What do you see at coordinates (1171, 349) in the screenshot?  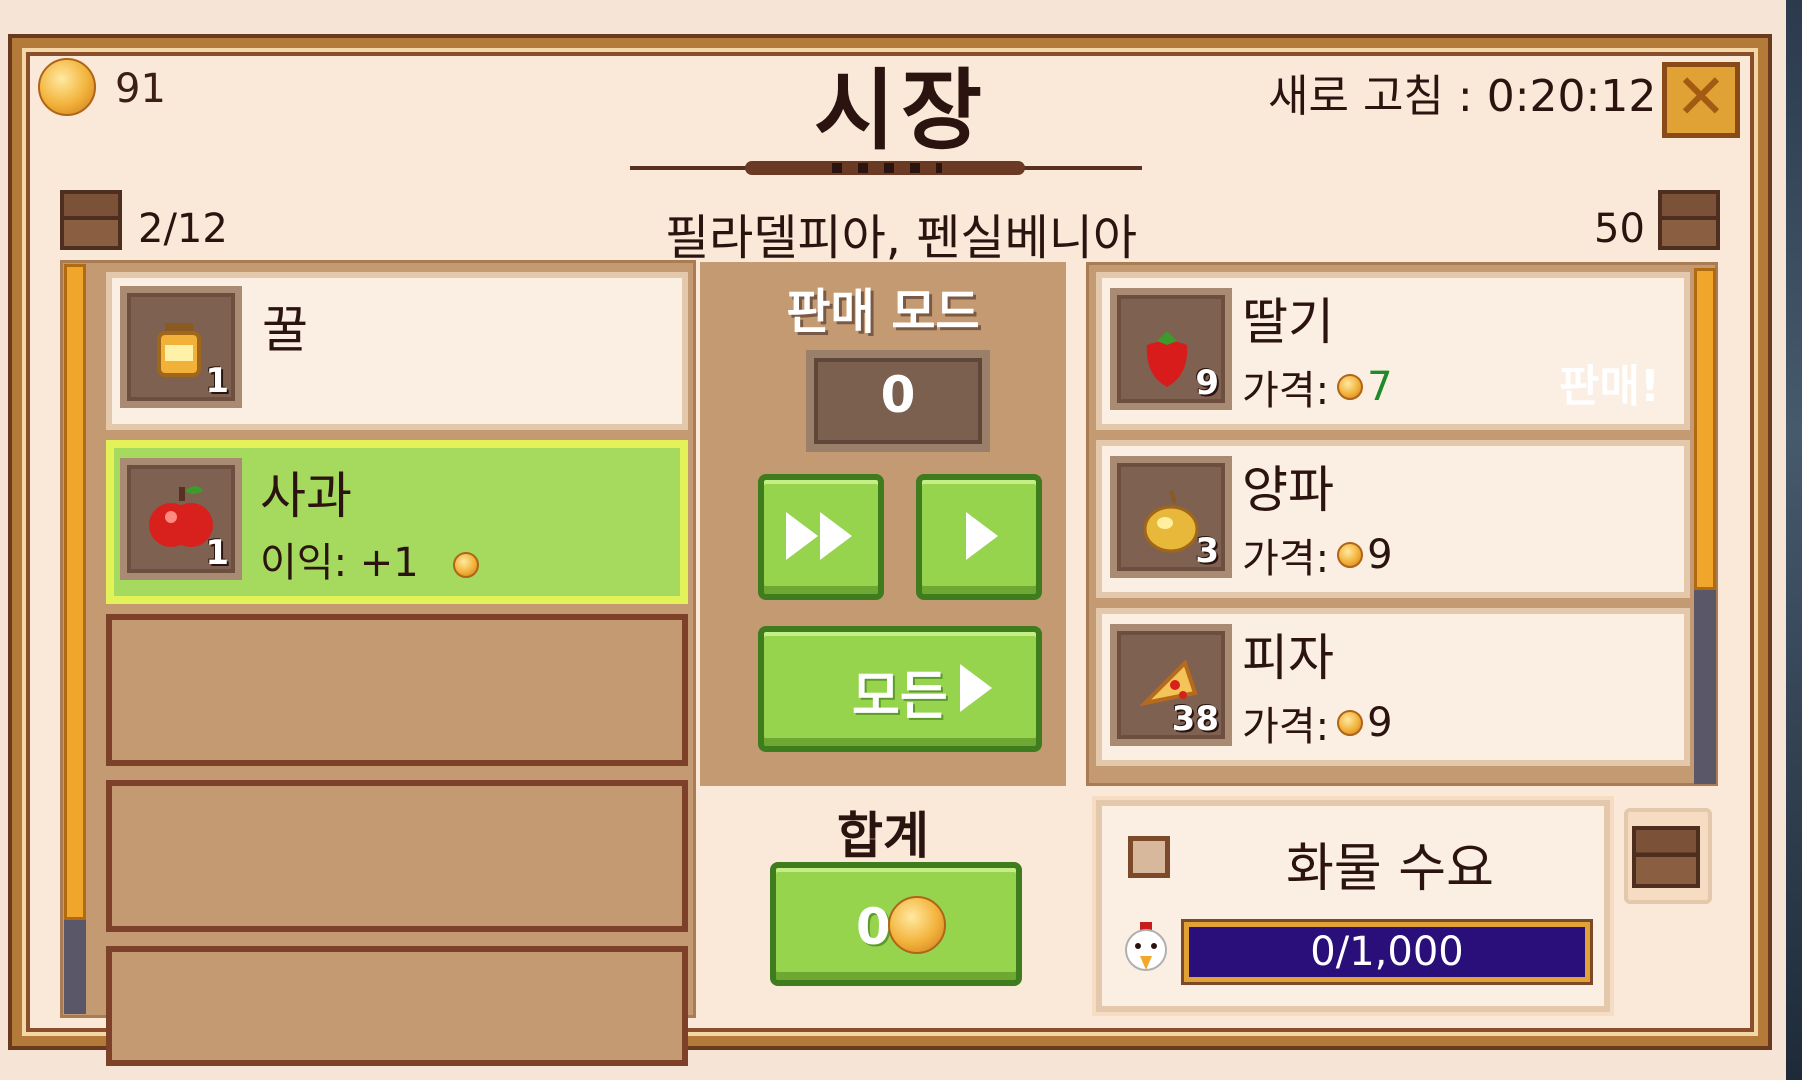 I see `item-slot: 9` at bounding box center [1171, 349].